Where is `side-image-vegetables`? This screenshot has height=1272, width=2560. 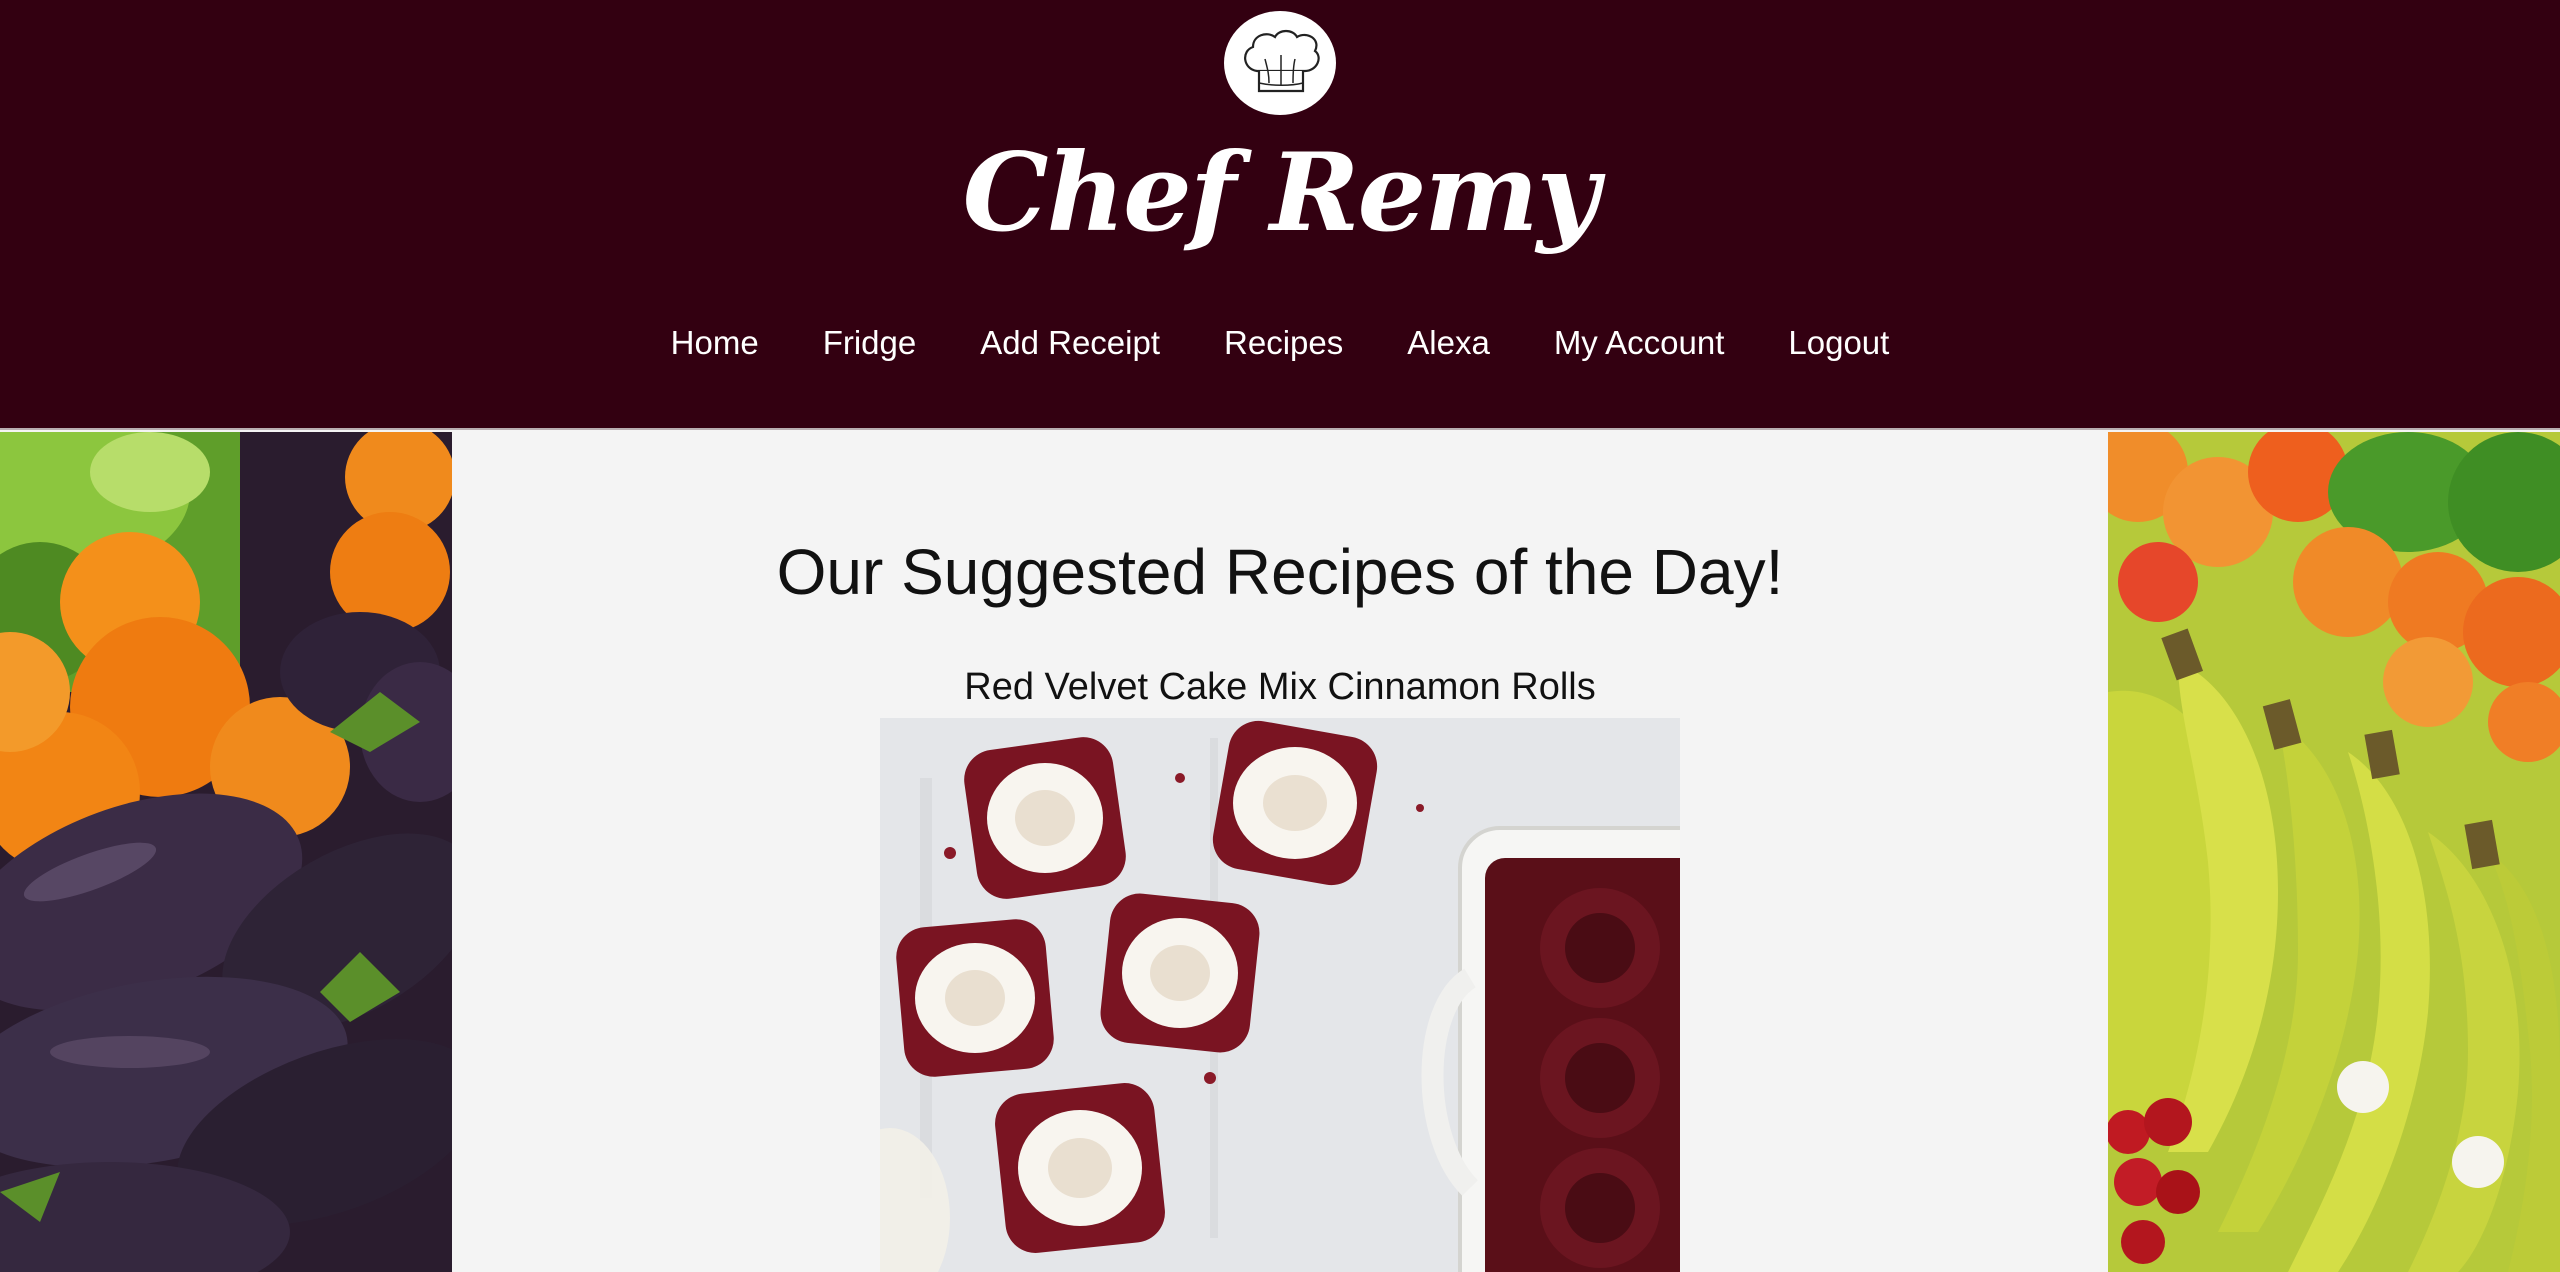 side-image-vegetables is located at coordinates (226, 852).